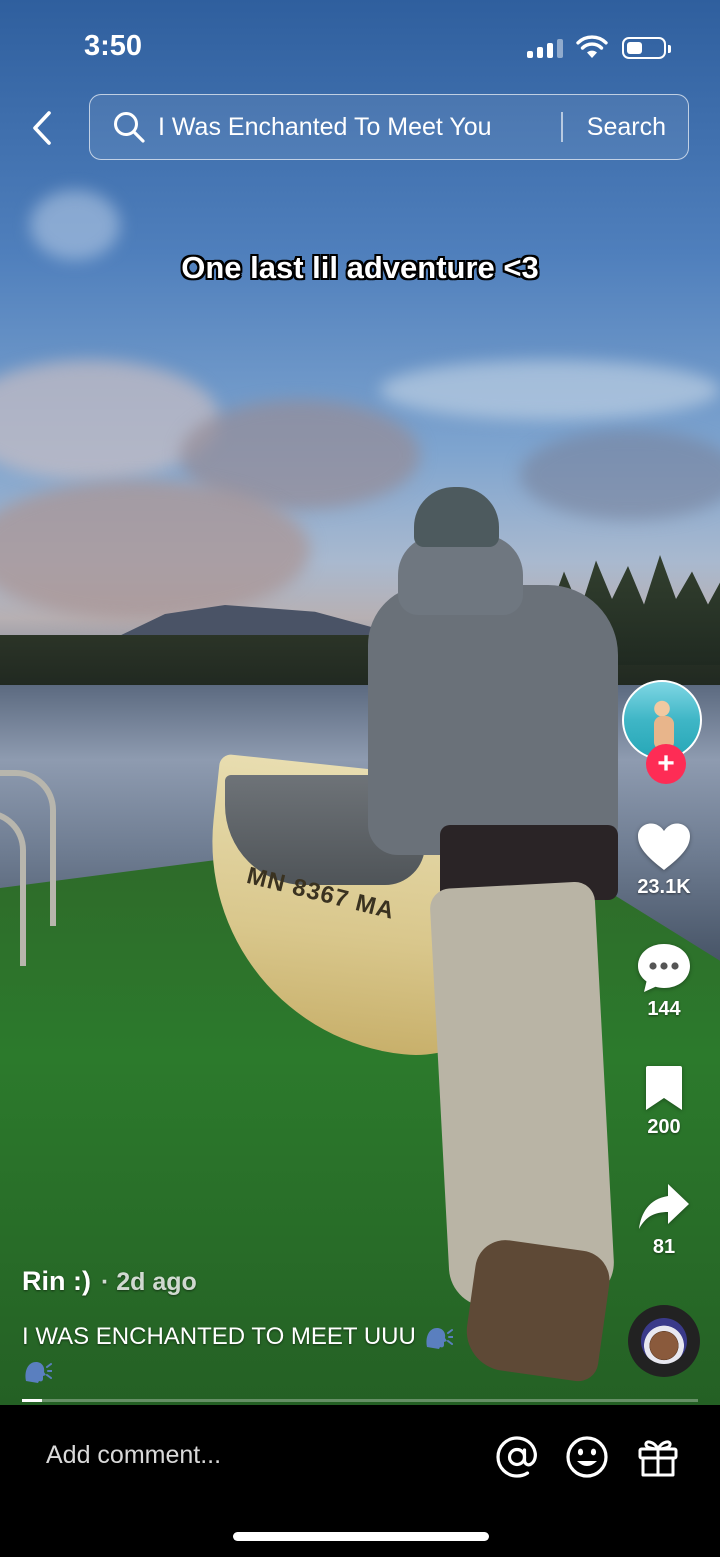  What do you see at coordinates (56, 1281) in the screenshot?
I see `author-name: Rin :)` at bounding box center [56, 1281].